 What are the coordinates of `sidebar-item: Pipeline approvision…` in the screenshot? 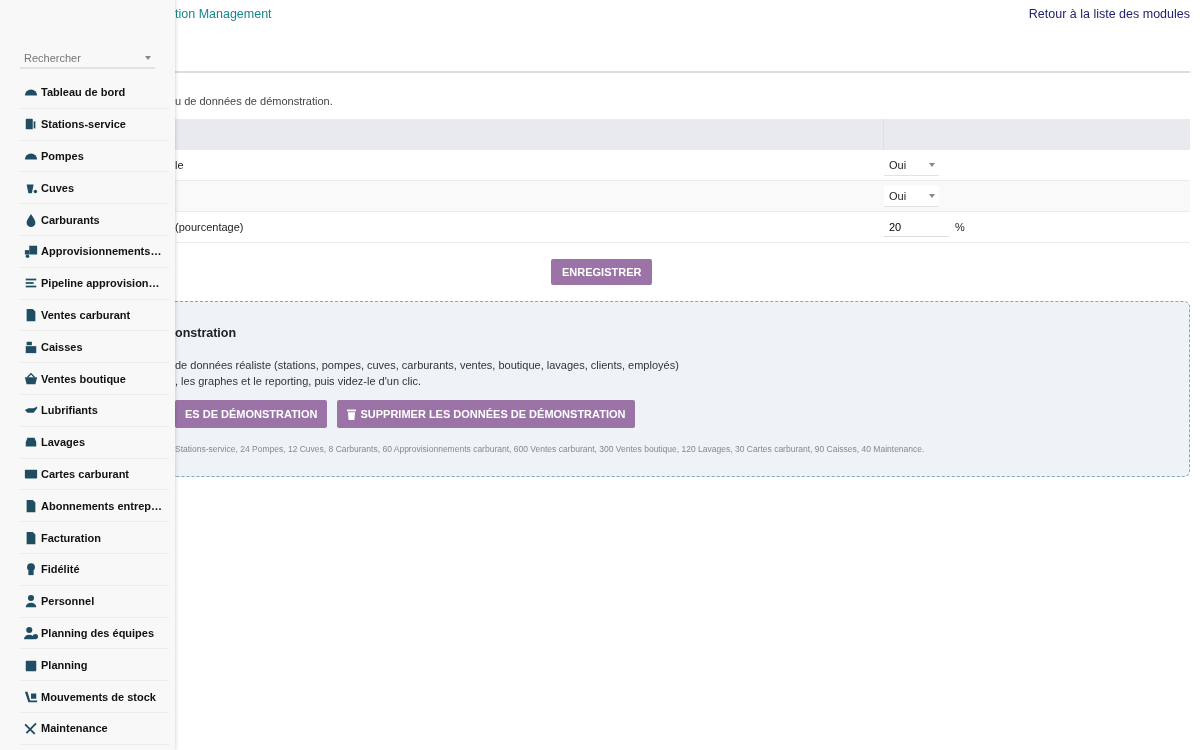 It's located at (94, 283).